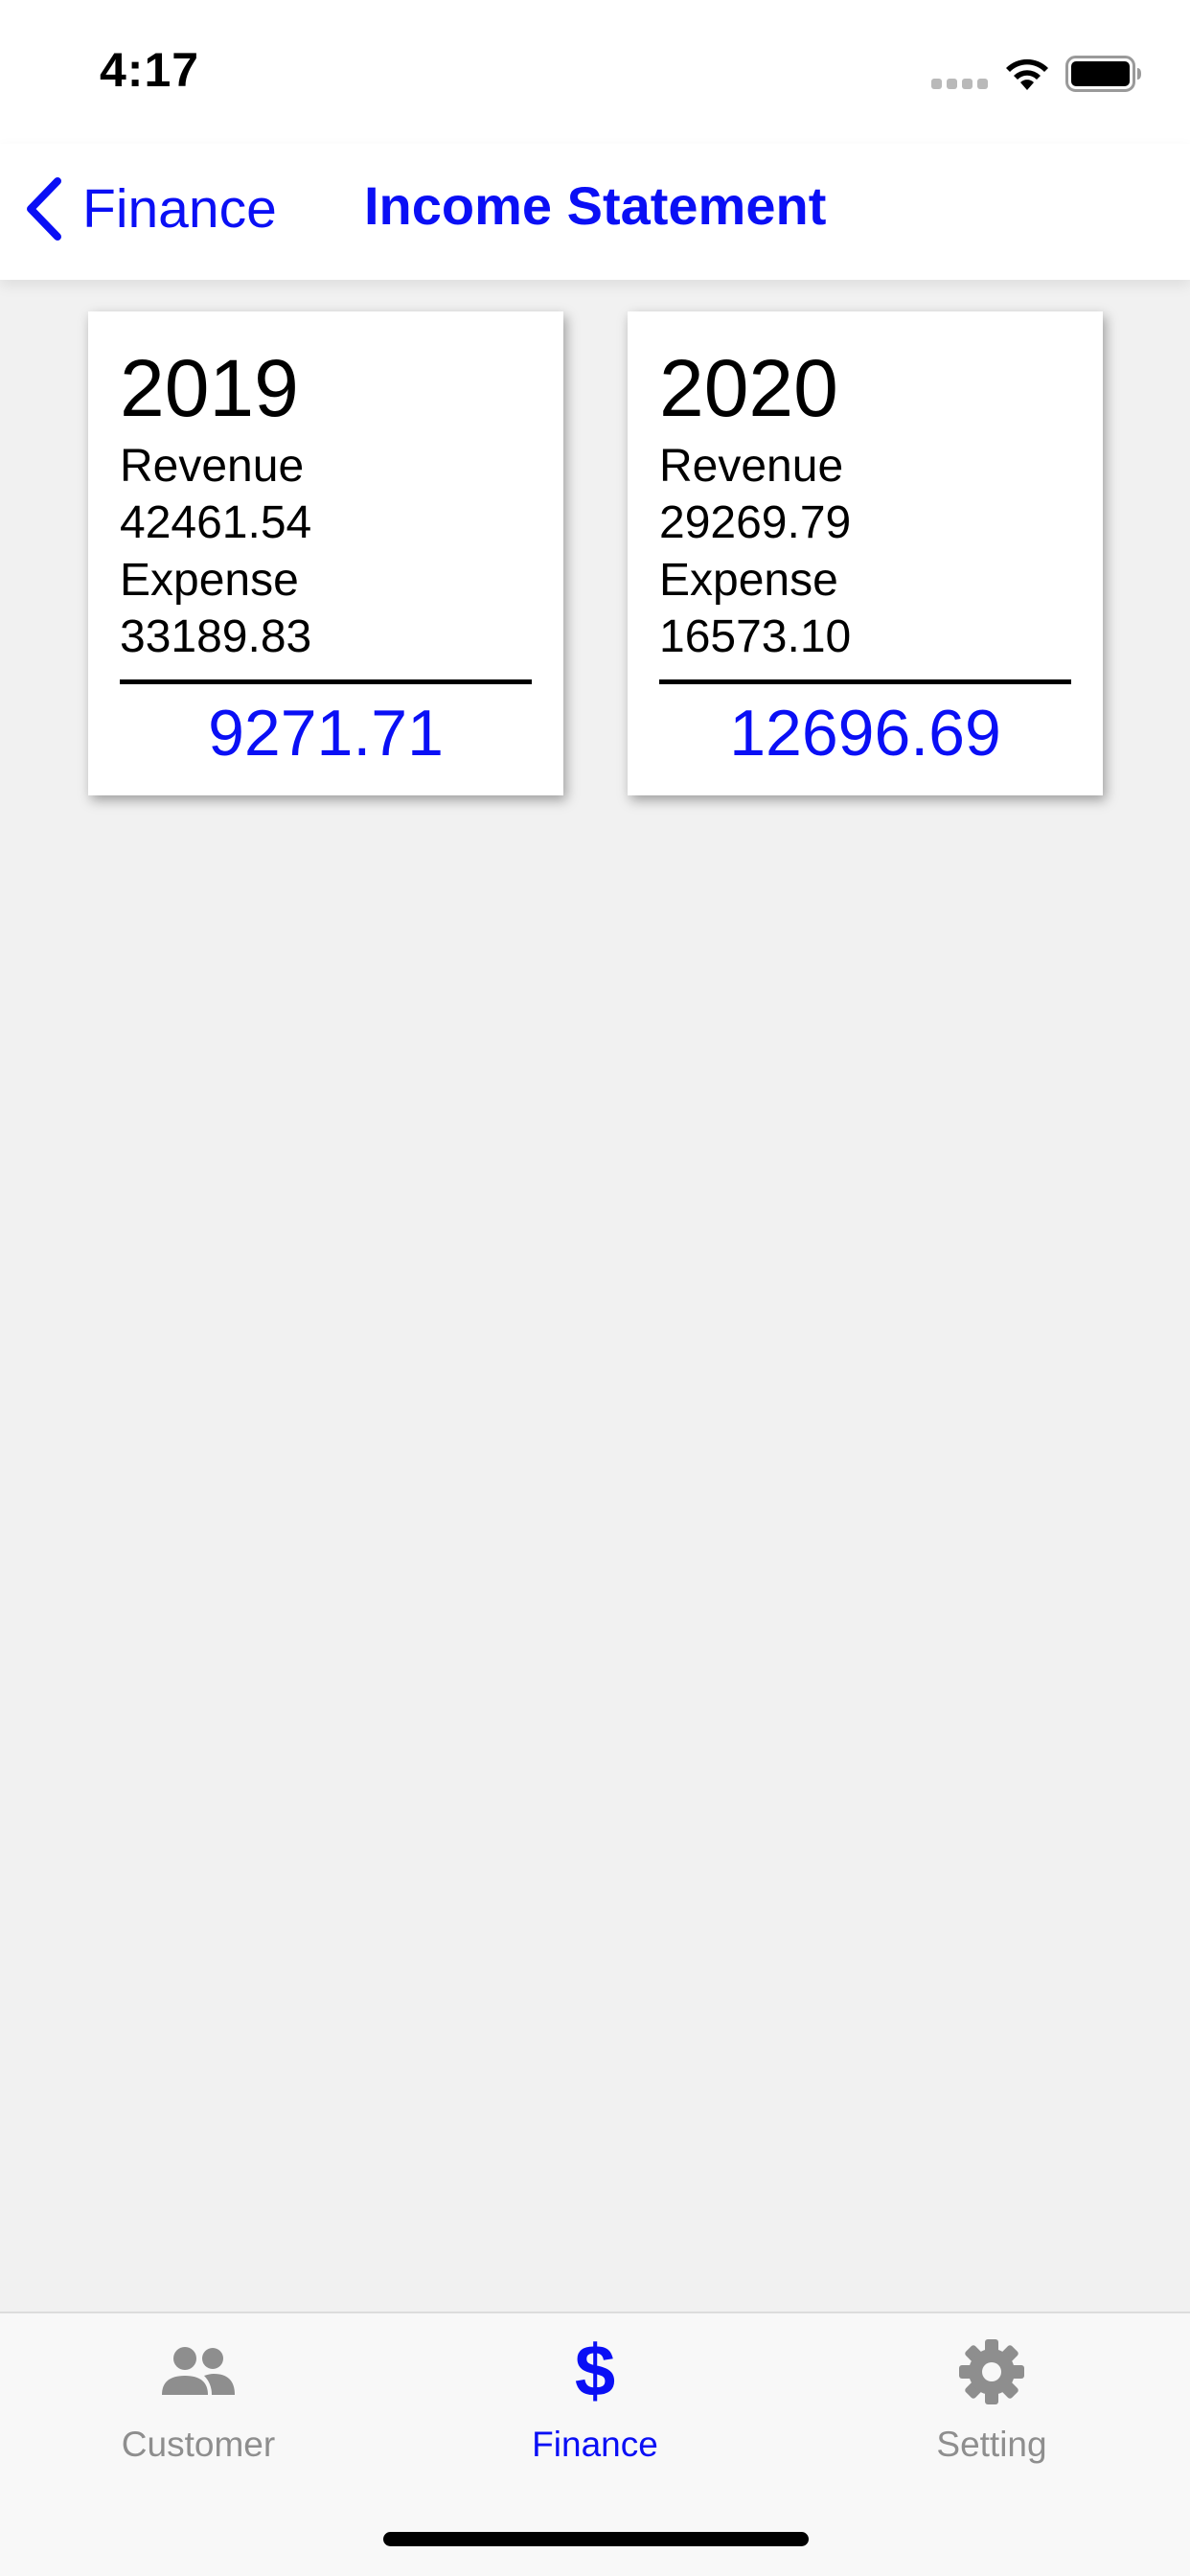  Describe the element at coordinates (960, 85) in the screenshot. I see `cellular-signal-icon` at that location.